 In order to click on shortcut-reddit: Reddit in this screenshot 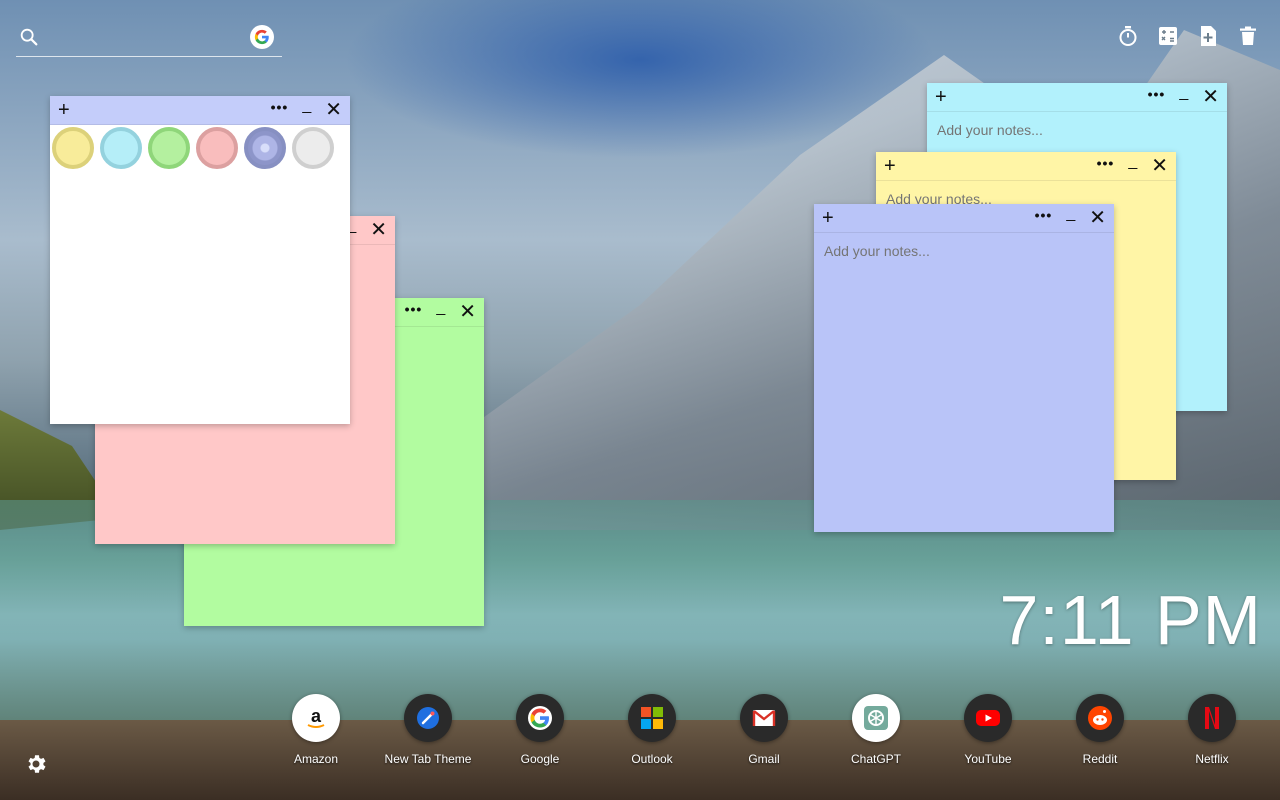, I will do `click(1100, 730)`.